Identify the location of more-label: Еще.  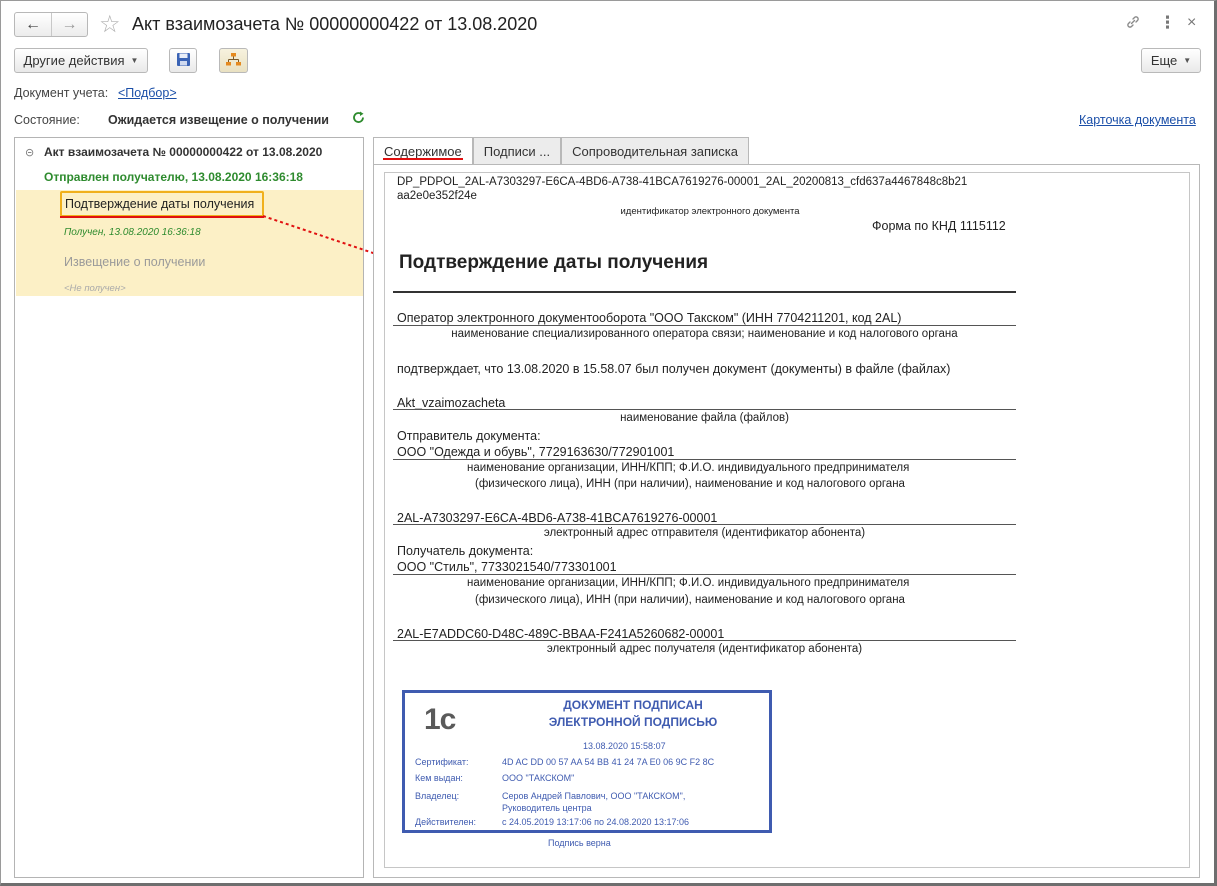
(1164, 60).